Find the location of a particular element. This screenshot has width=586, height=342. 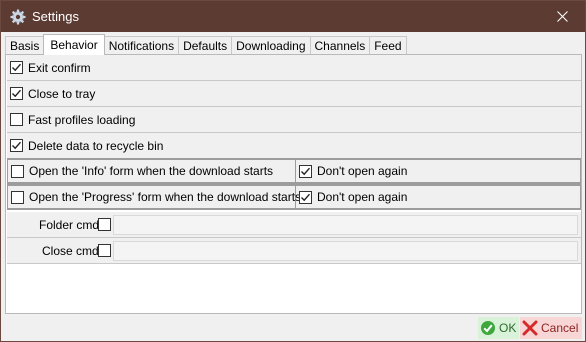

close-to-tray-row: Close to tray is located at coordinates (294, 94).